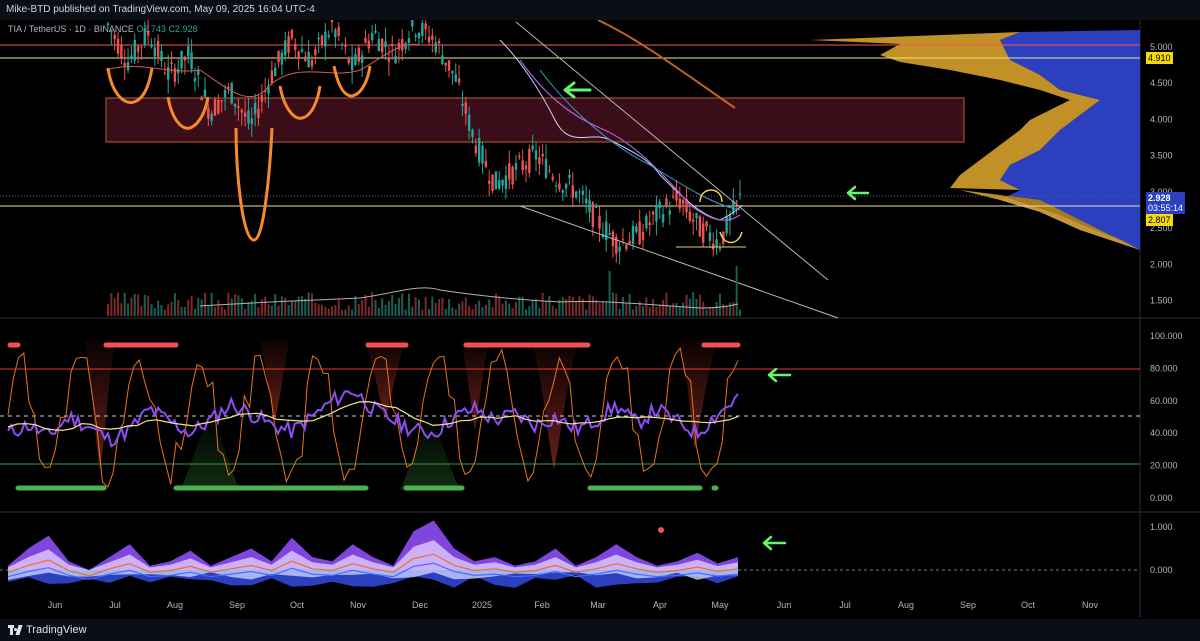  Describe the element at coordinates (1161, 548) in the screenshot. I see `momentum-axis: 1.000 0.000` at that location.